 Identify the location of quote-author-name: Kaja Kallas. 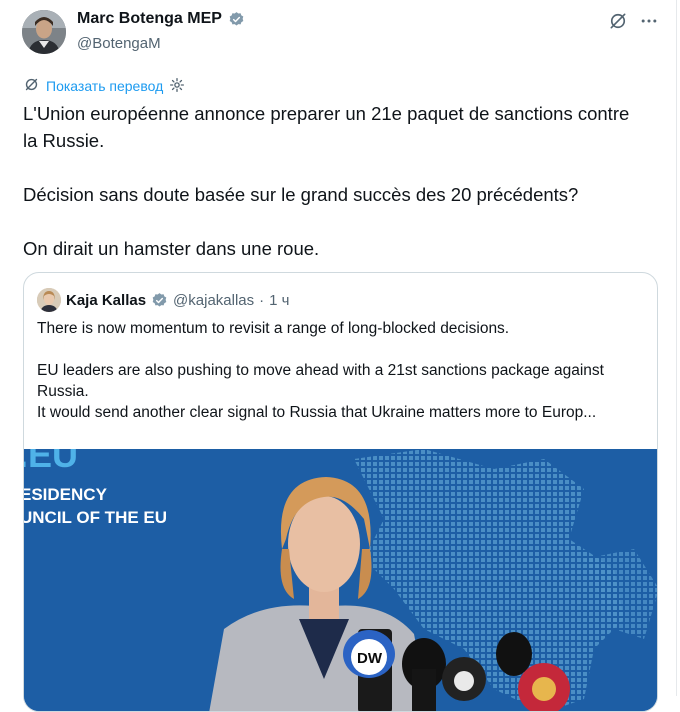
(106, 300).